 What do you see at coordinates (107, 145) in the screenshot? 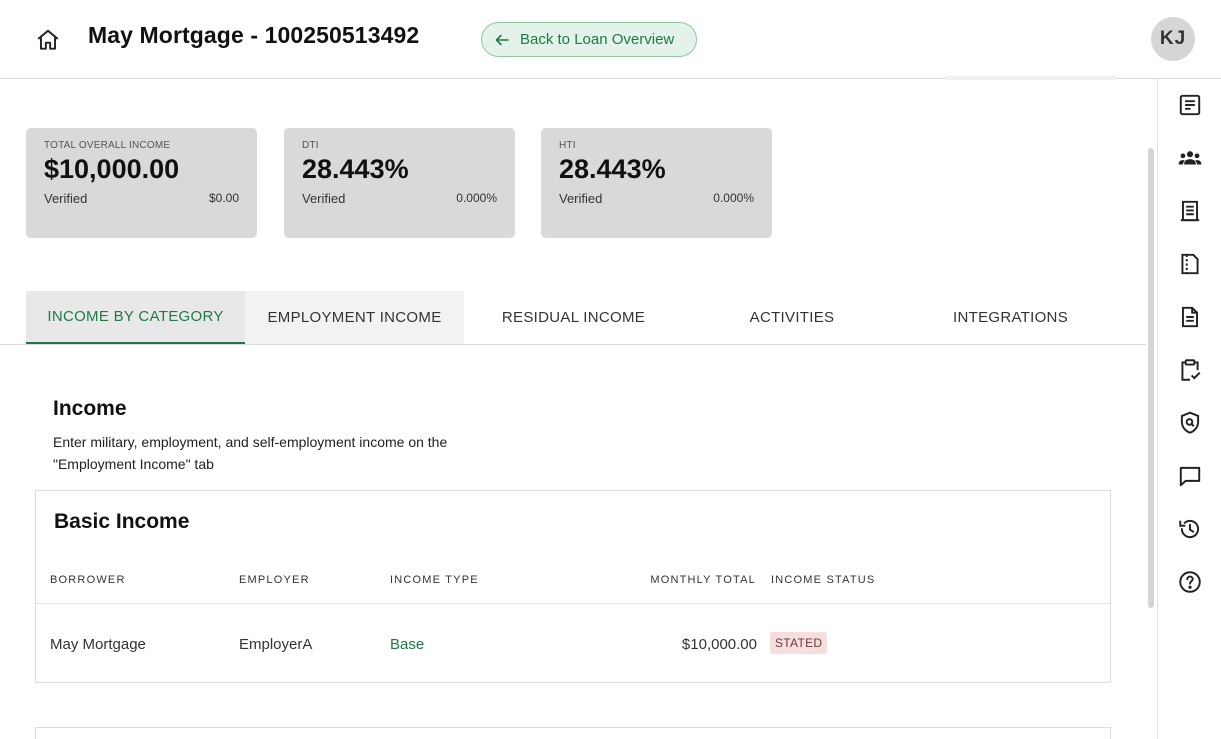
I see `metric-label: TOTAL OVERALL INCOME` at bounding box center [107, 145].